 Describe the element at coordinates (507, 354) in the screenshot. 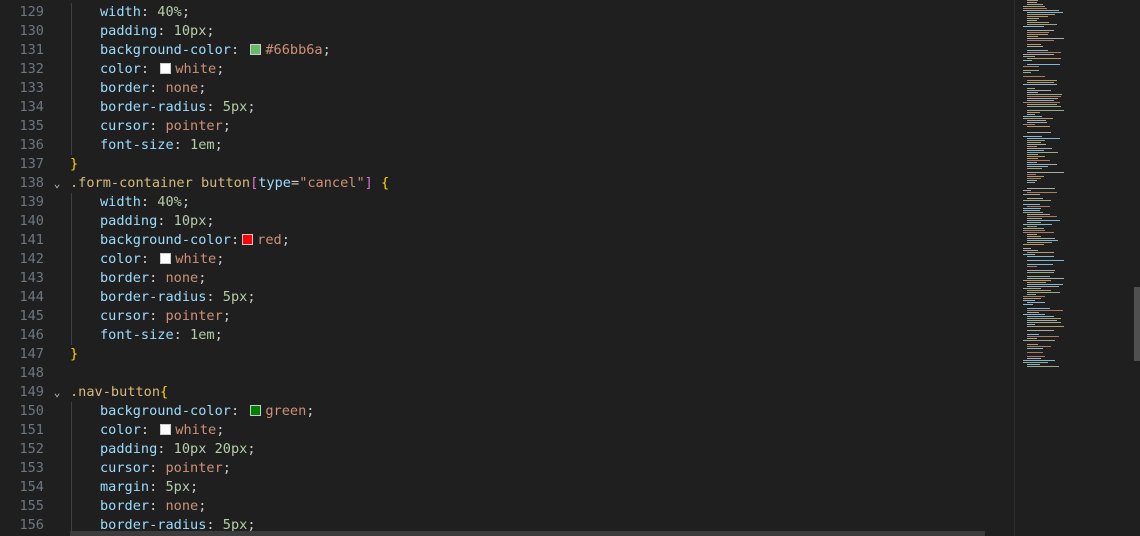

I see `code-line: 147}` at that location.